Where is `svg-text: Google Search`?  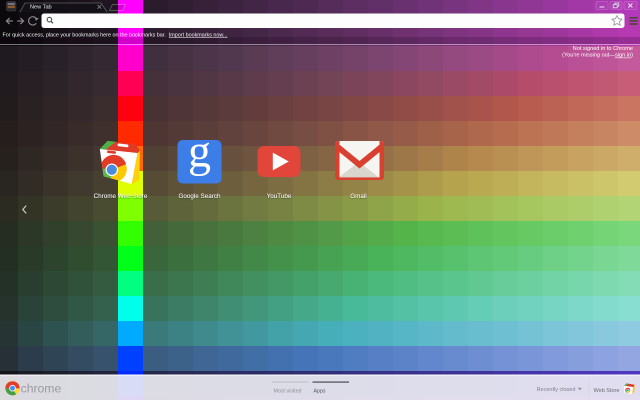 svg-text: Google Search is located at coordinates (199, 196).